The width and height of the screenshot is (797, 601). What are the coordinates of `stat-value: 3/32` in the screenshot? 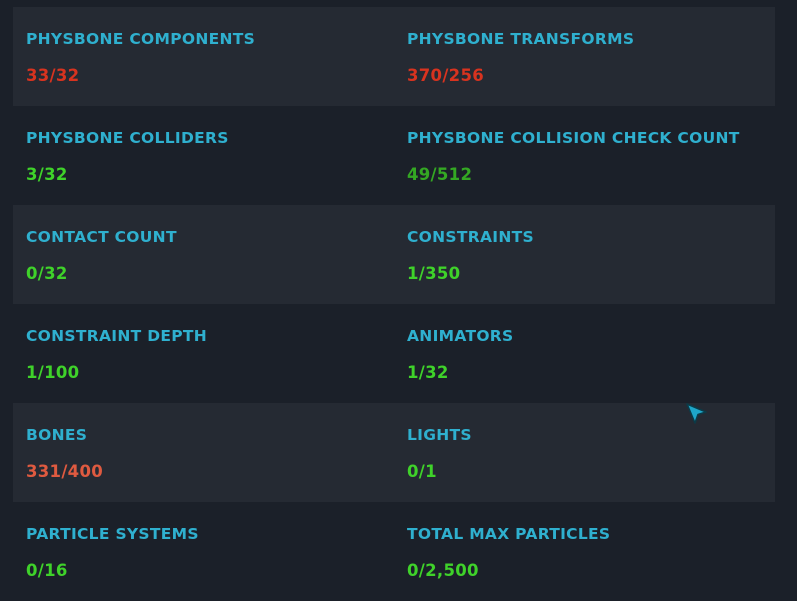 It's located at (47, 174).